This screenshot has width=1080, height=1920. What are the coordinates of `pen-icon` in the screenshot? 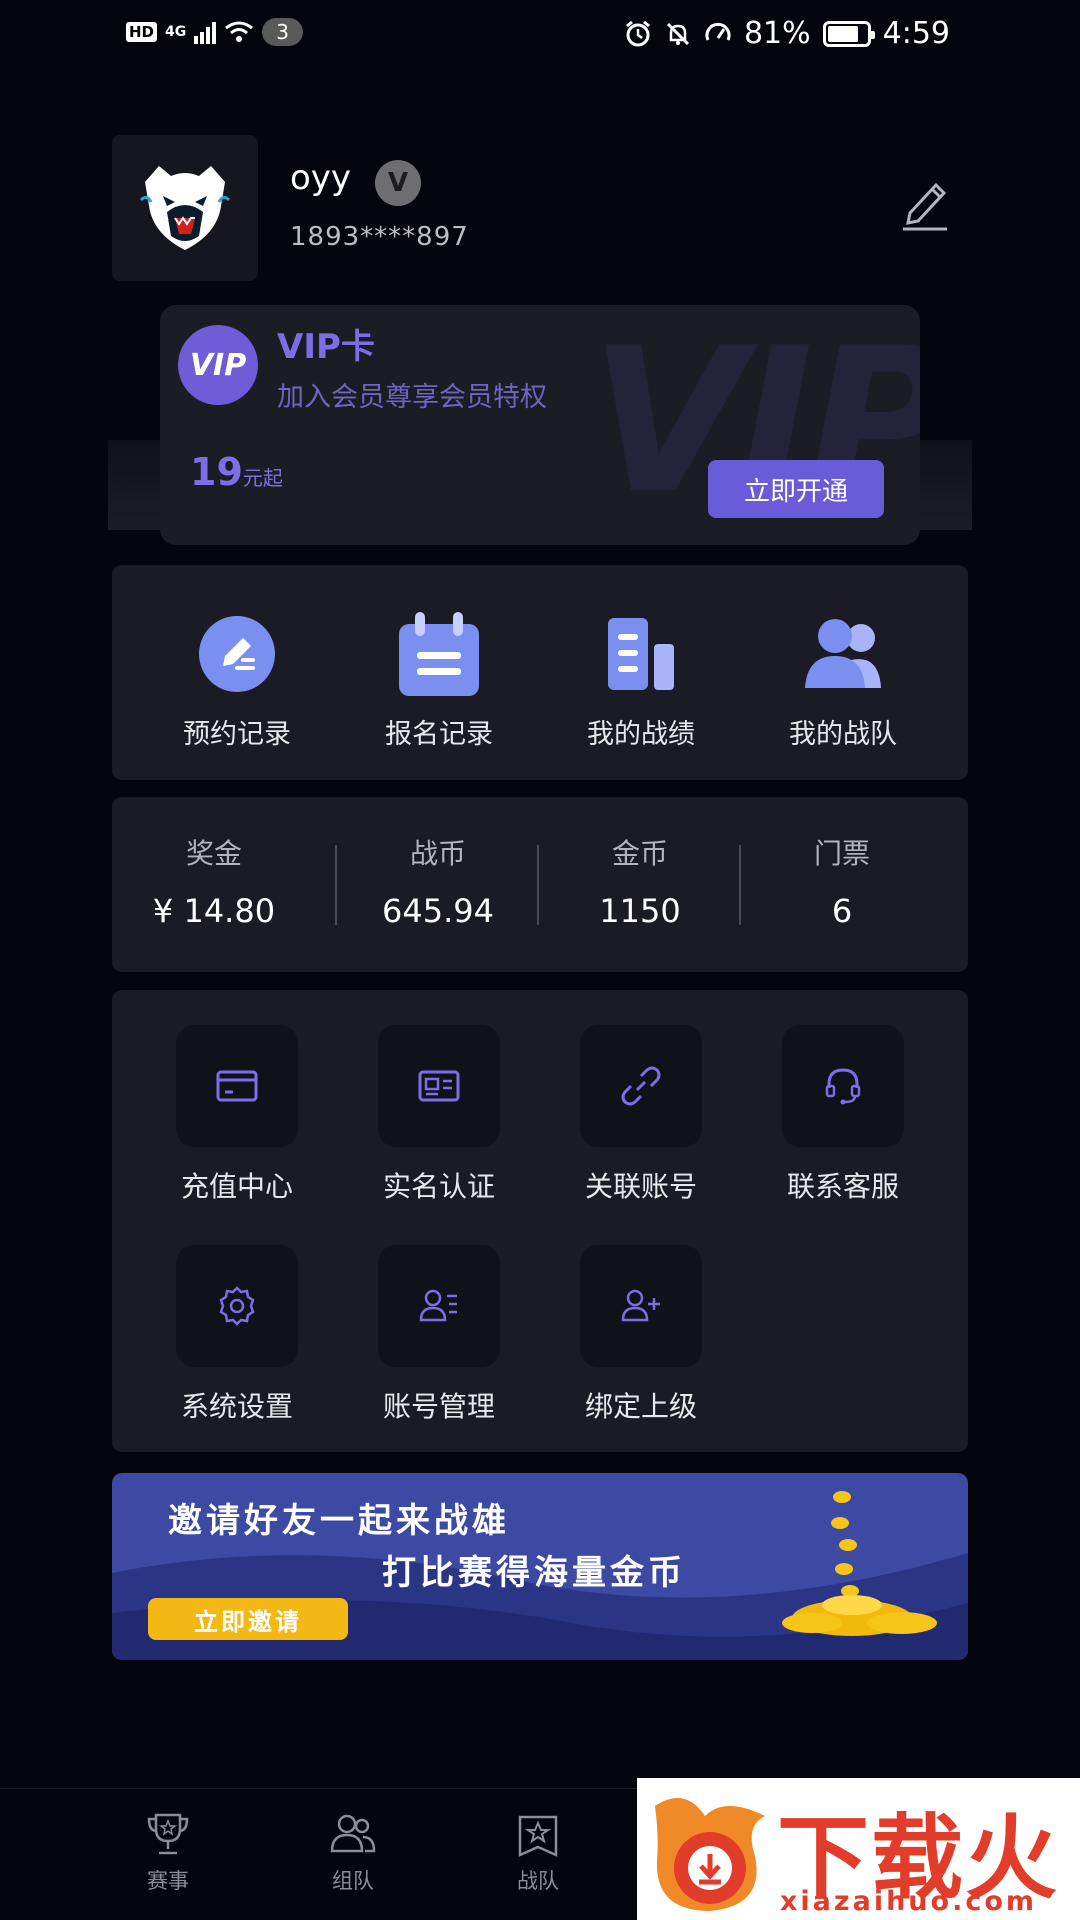 It's located at (237, 654).